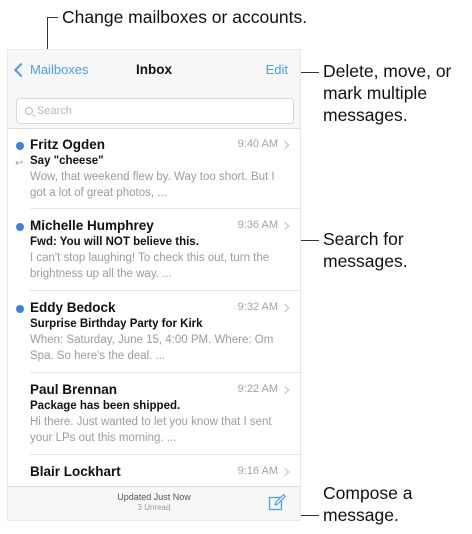 The image size is (472, 534). What do you see at coordinates (73, 307) in the screenshot?
I see `message-sender: Eddy Bedock` at bounding box center [73, 307].